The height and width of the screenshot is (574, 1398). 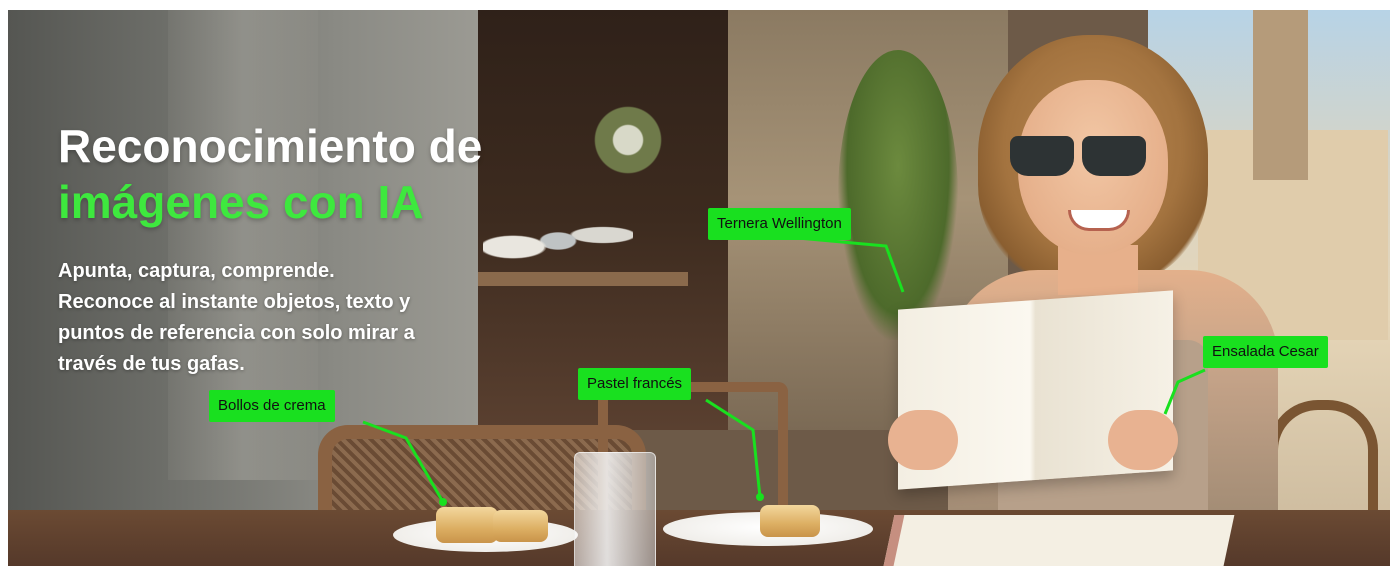 What do you see at coordinates (1265, 352) in the screenshot?
I see `callout-caesar-salad: Ensalada Cesar` at bounding box center [1265, 352].